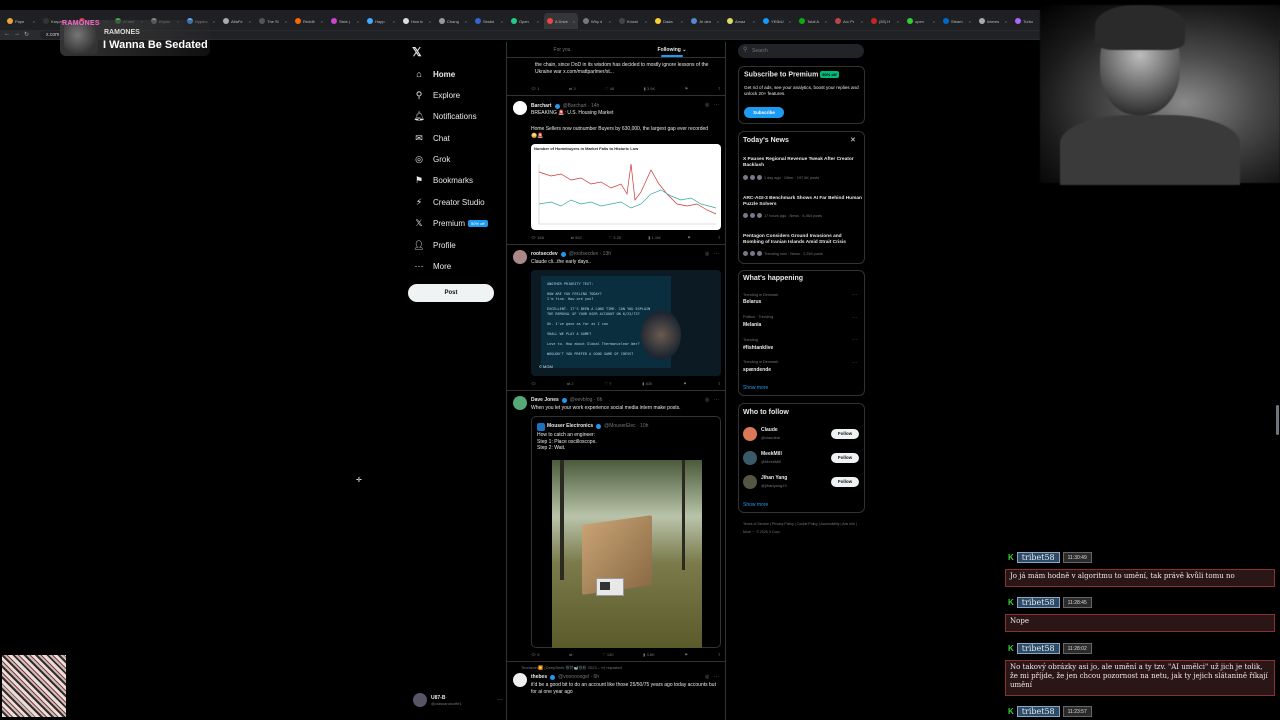 This screenshot has height=720, width=1280. Describe the element at coordinates (453, 21) in the screenshot. I see `browser-tab: Chang ×` at that location.